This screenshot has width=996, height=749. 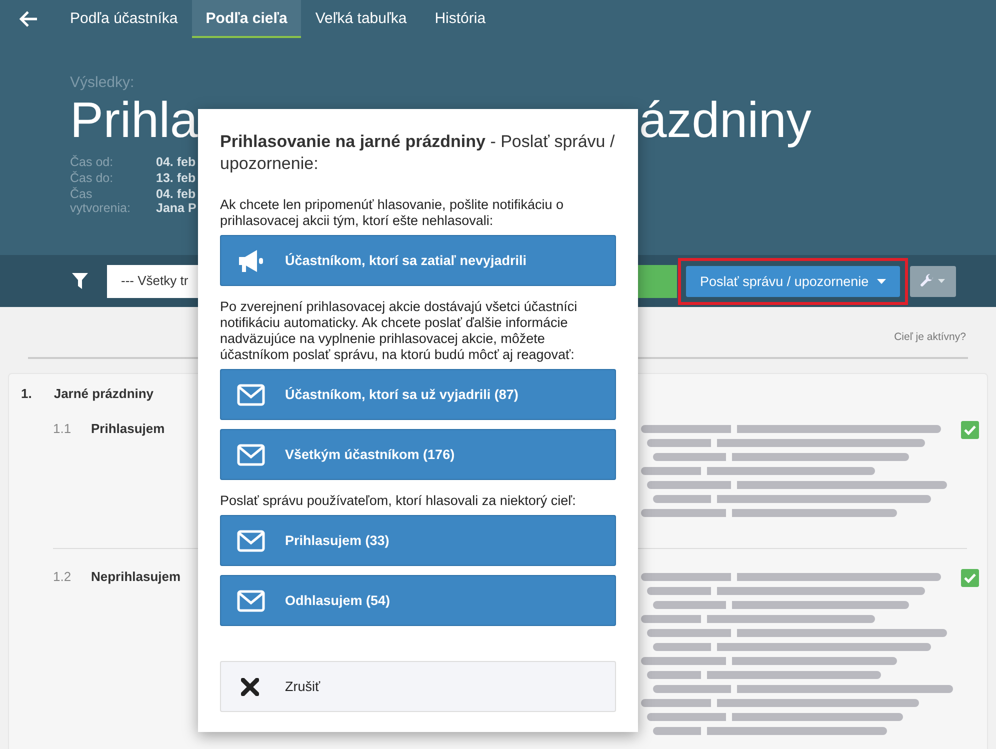 I want to click on meta-value: 13. feb, so click(x=176, y=178).